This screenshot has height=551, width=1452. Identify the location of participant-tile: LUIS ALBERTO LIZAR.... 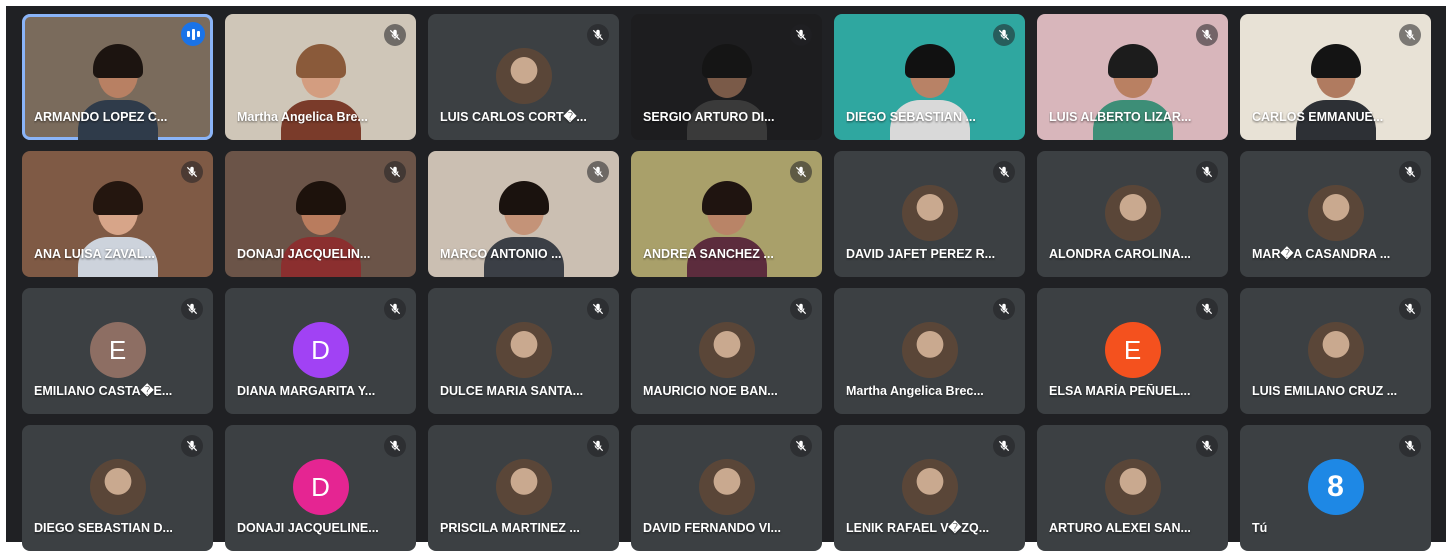
(1132, 77).